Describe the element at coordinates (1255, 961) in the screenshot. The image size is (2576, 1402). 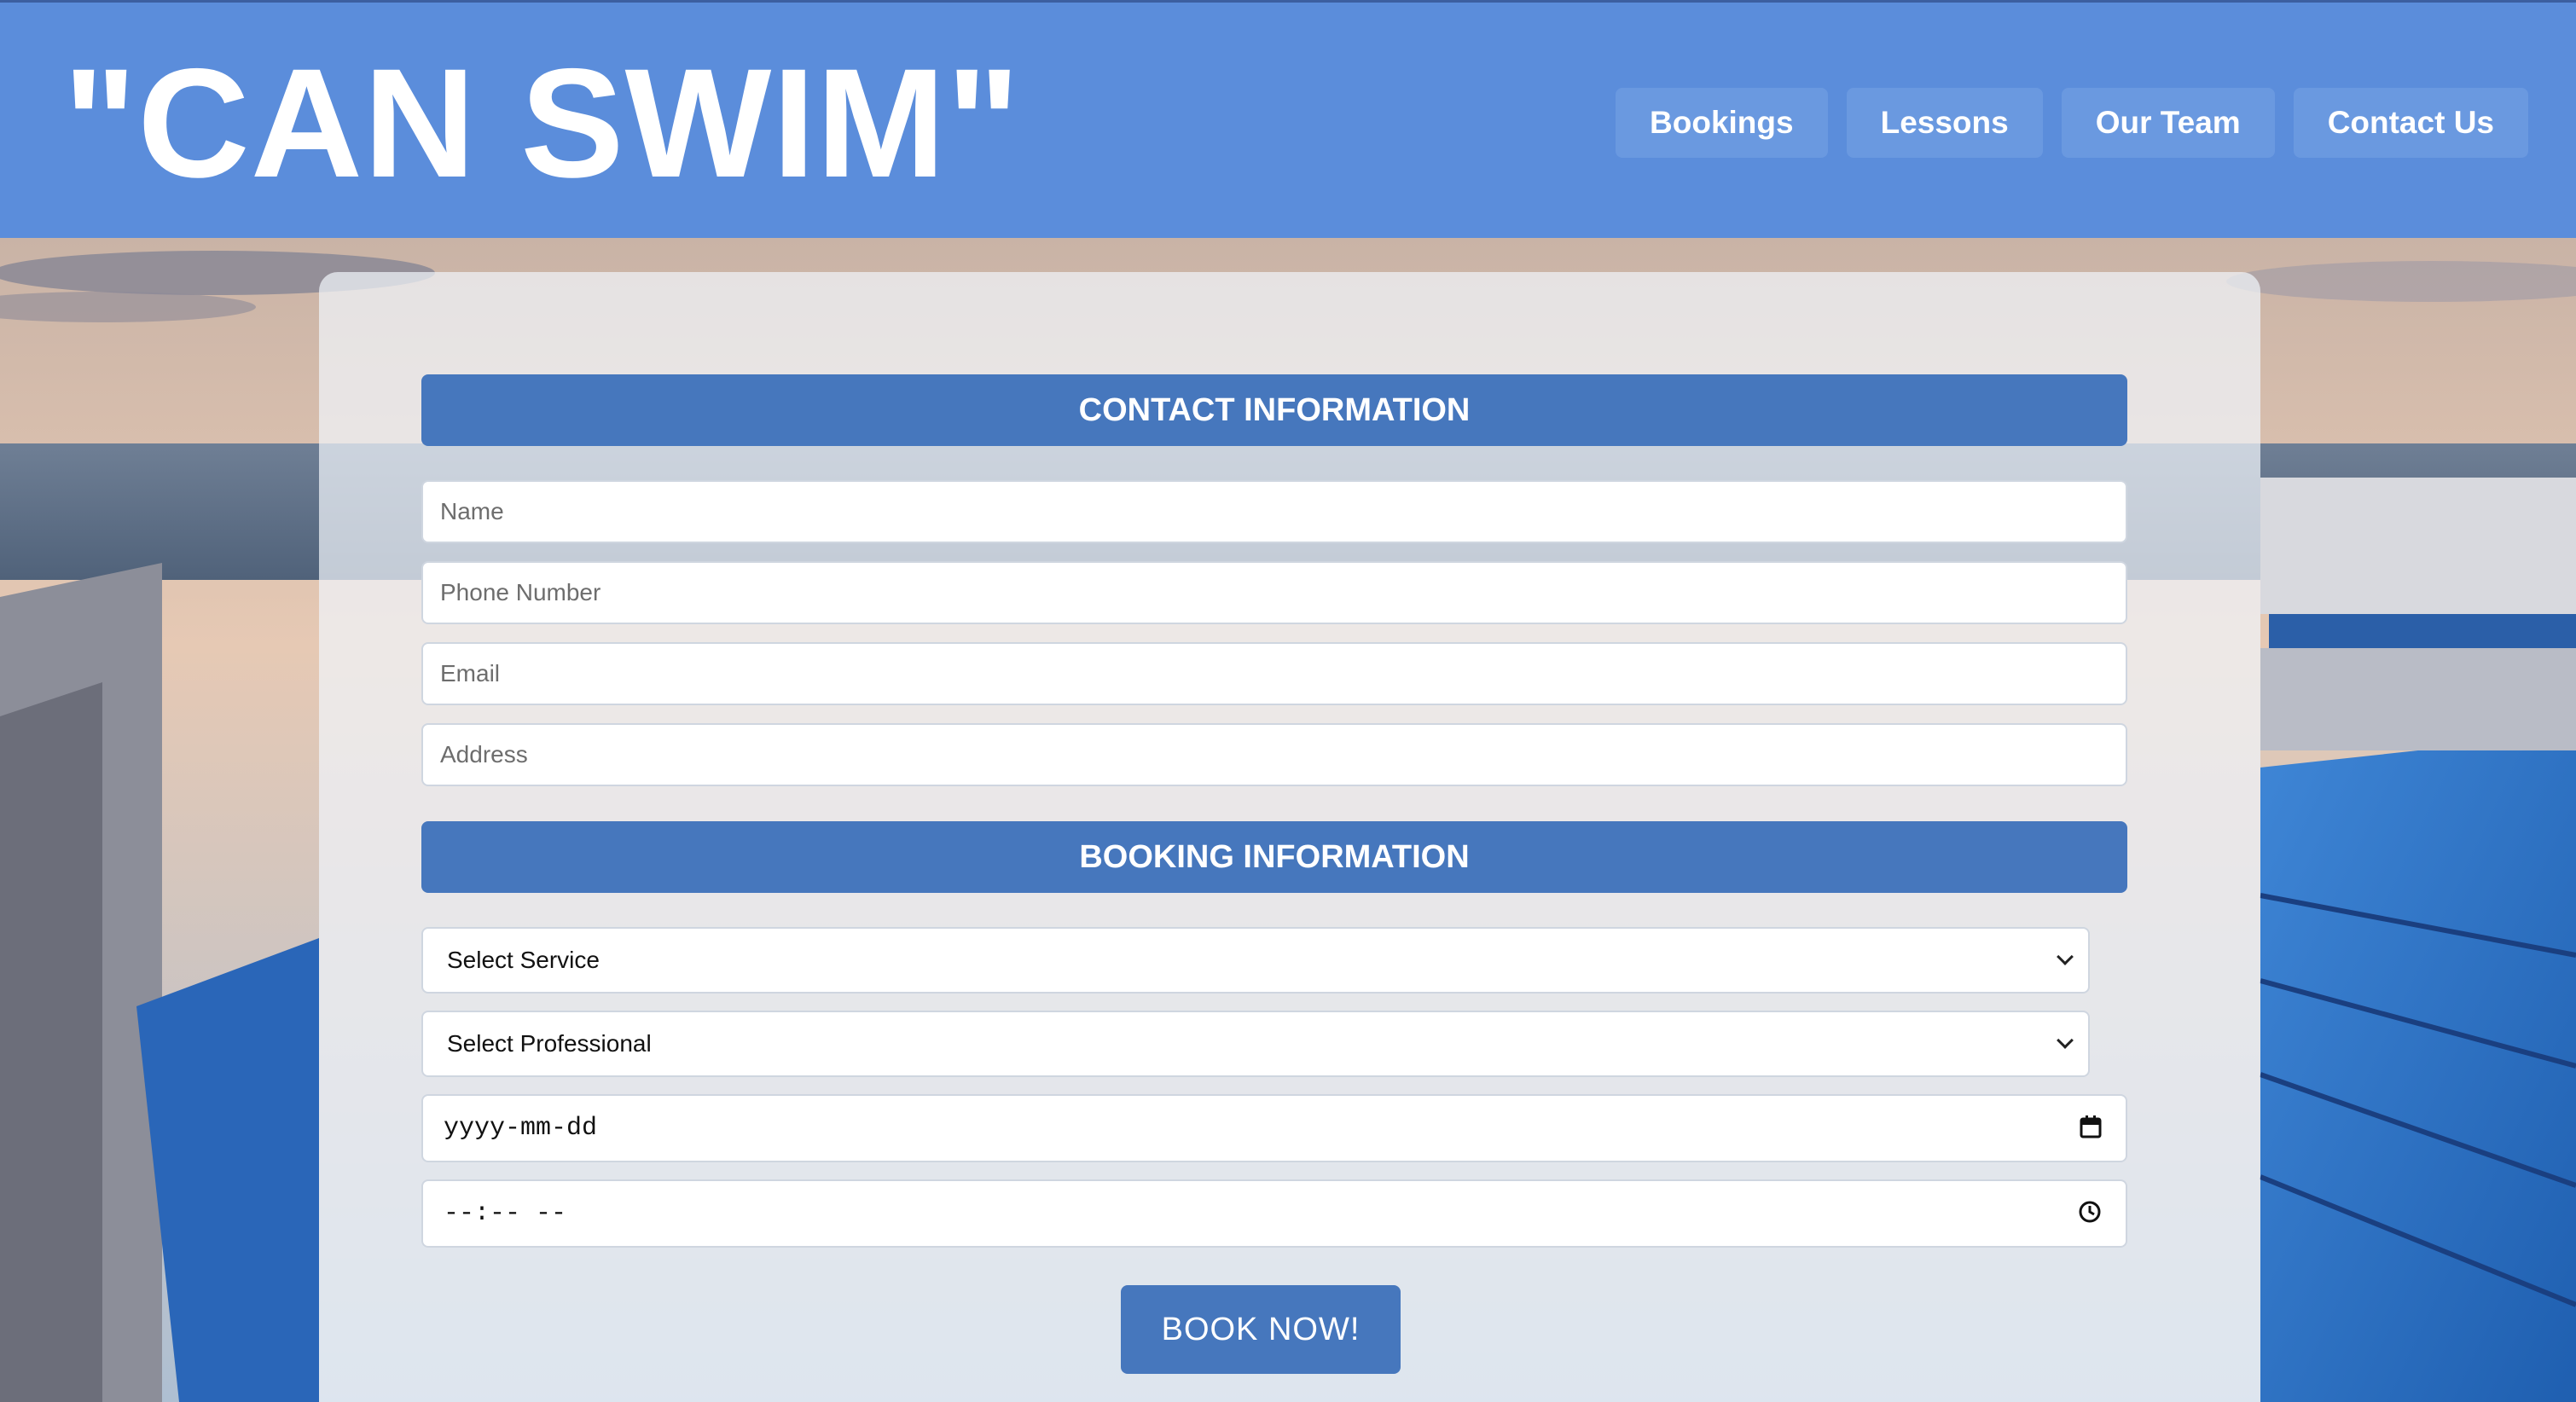
I see `service-select: Select Service` at that location.